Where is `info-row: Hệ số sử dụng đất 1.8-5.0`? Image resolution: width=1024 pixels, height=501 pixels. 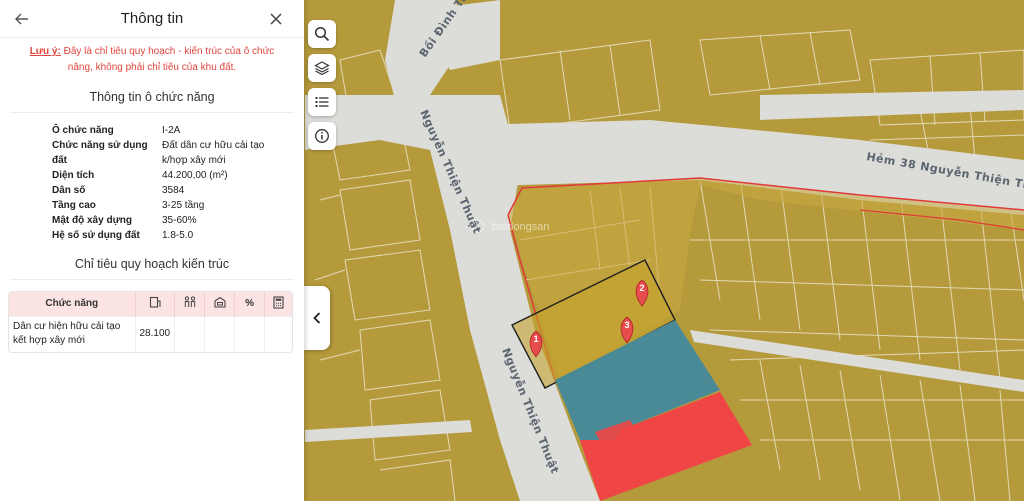
info-row: Hệ số sử dụng đất 1.8-5.0 is located at coordinates (172, 235).